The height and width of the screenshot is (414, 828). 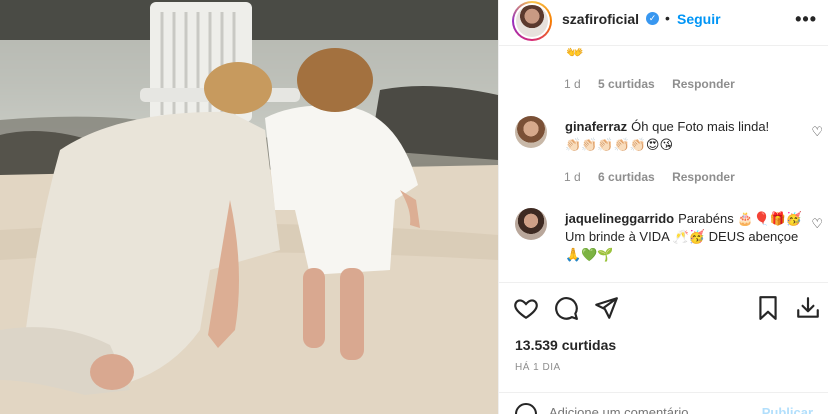 What do you see at coordinates (526, 308) in the screenshot?
I see `heart-icon` at bounding box center [526, 308].